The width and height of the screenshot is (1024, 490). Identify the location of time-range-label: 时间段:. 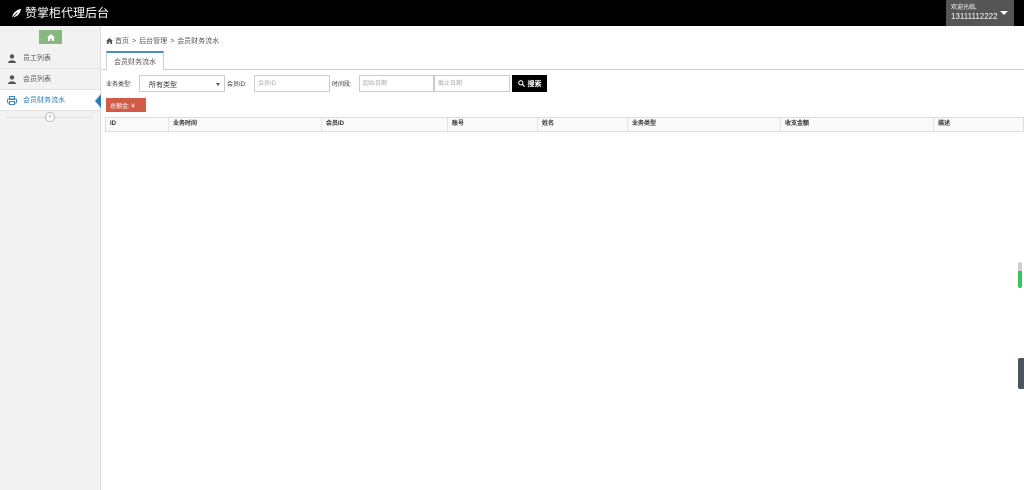
(342, 85).